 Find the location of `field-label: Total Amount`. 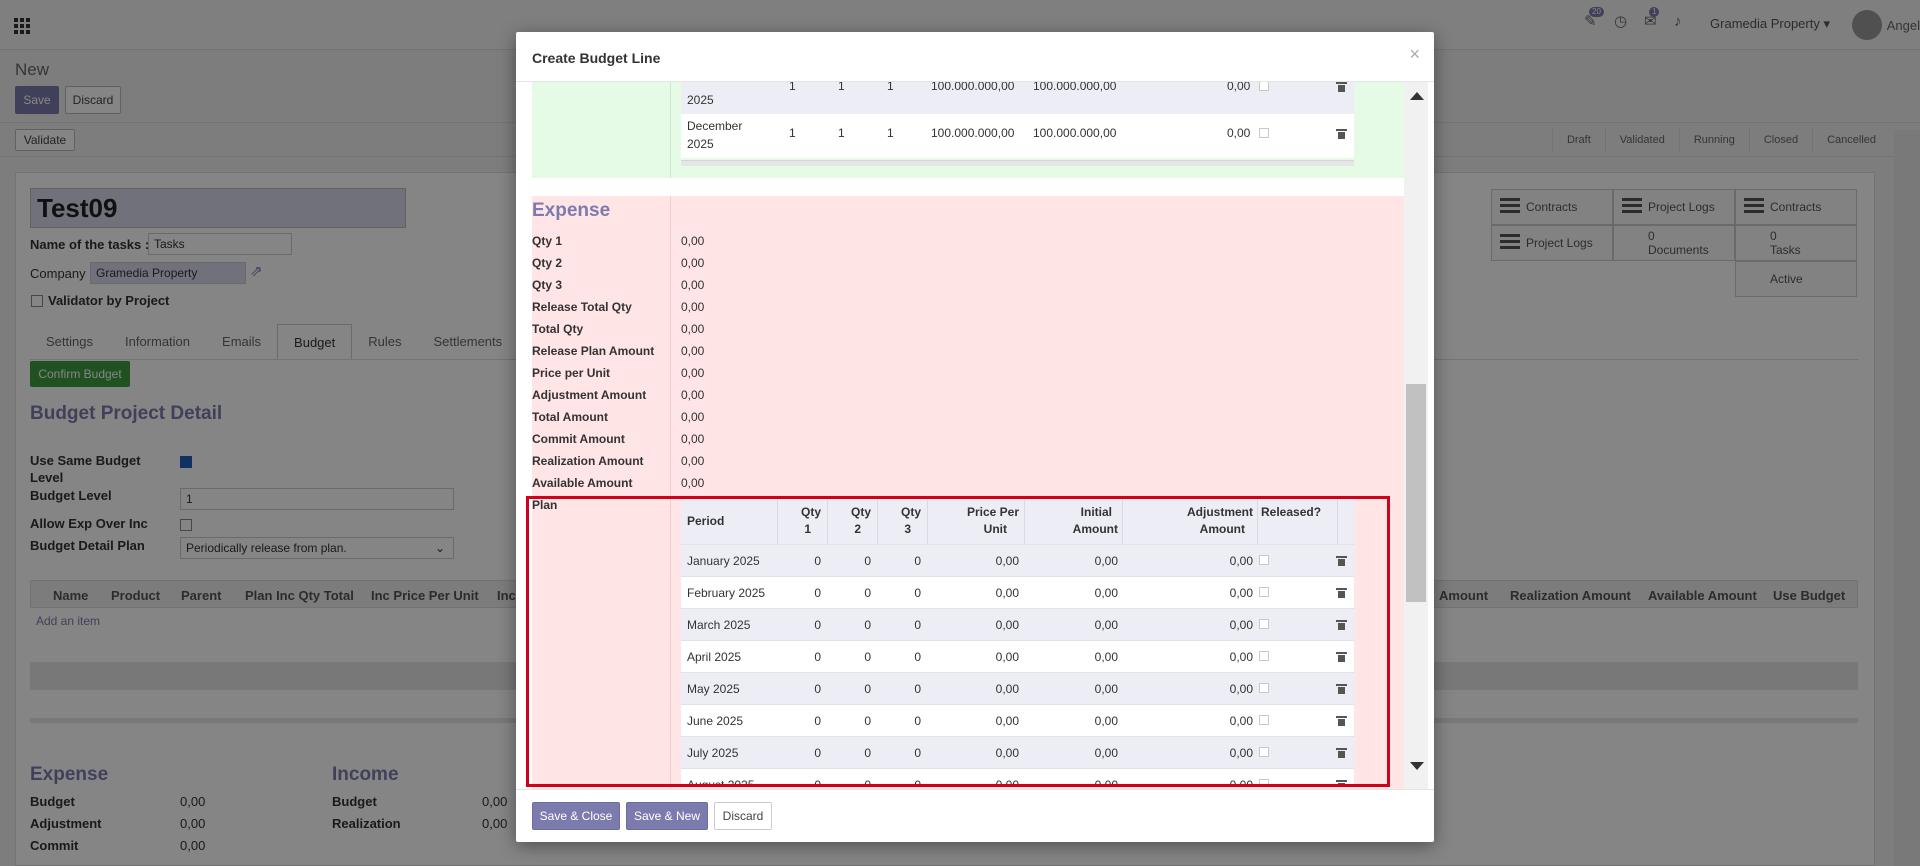

field-label: Total Amount is located at coordinates (570, 417).